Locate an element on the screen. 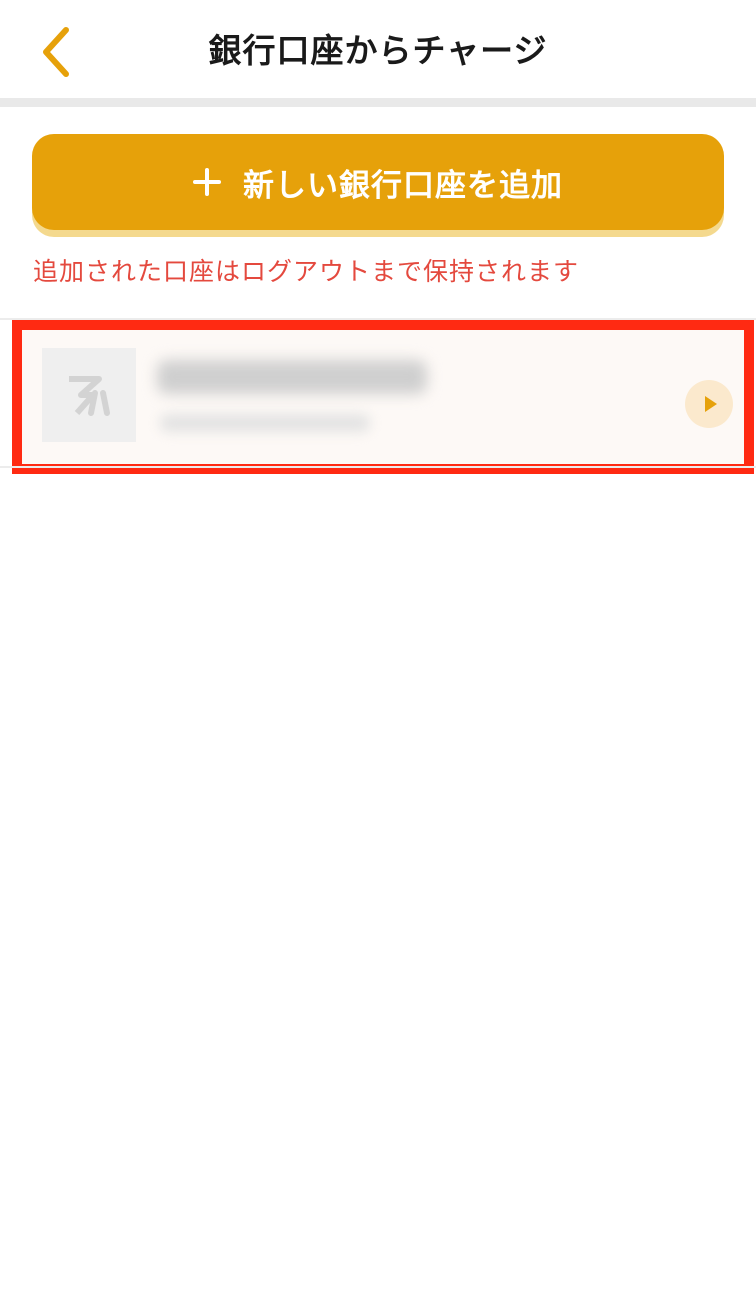 The image size is (756, 1300). account-detail-redacted is located at coordinates (265, 423).